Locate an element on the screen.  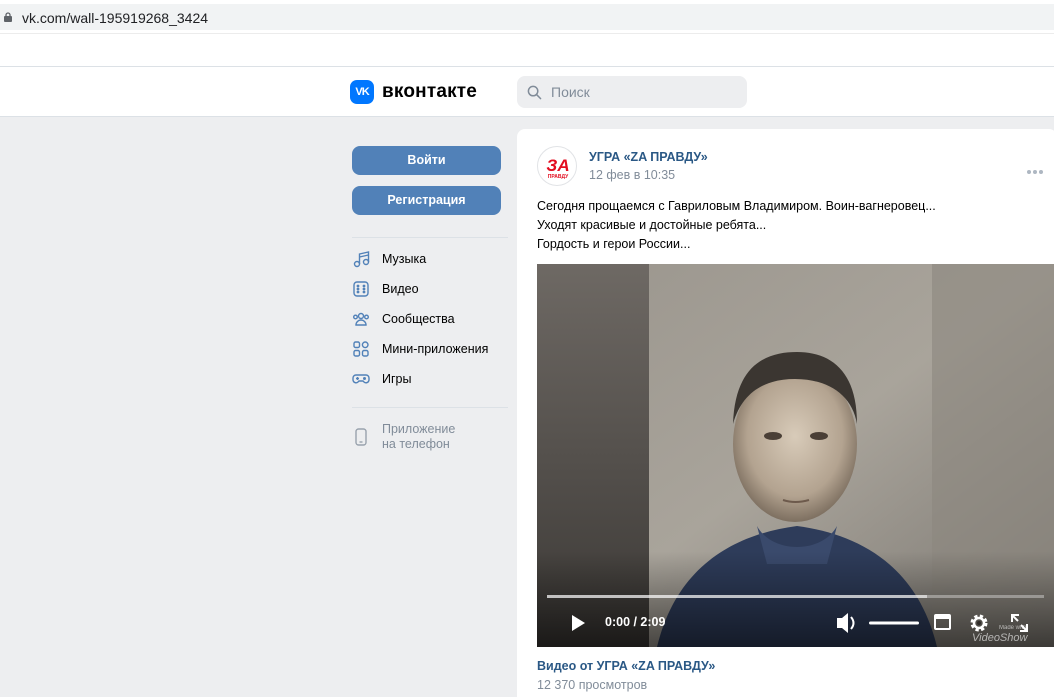
sidebar-item-label: Мини-приложения is located at coordinates (435, 349).